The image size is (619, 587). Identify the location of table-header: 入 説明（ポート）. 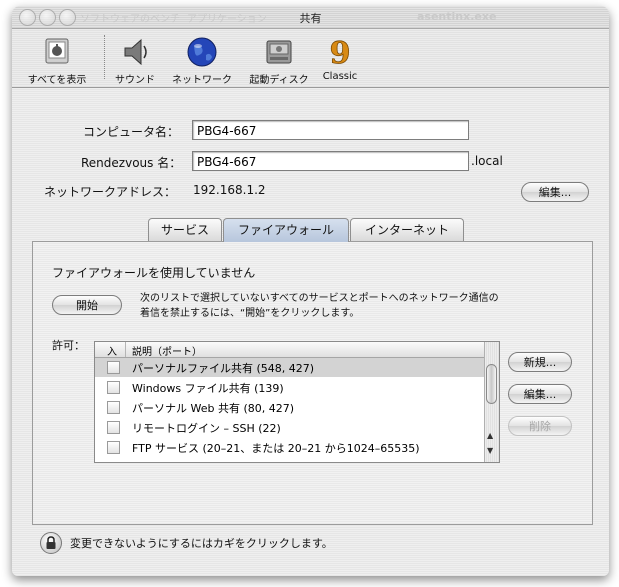
(290, 350).